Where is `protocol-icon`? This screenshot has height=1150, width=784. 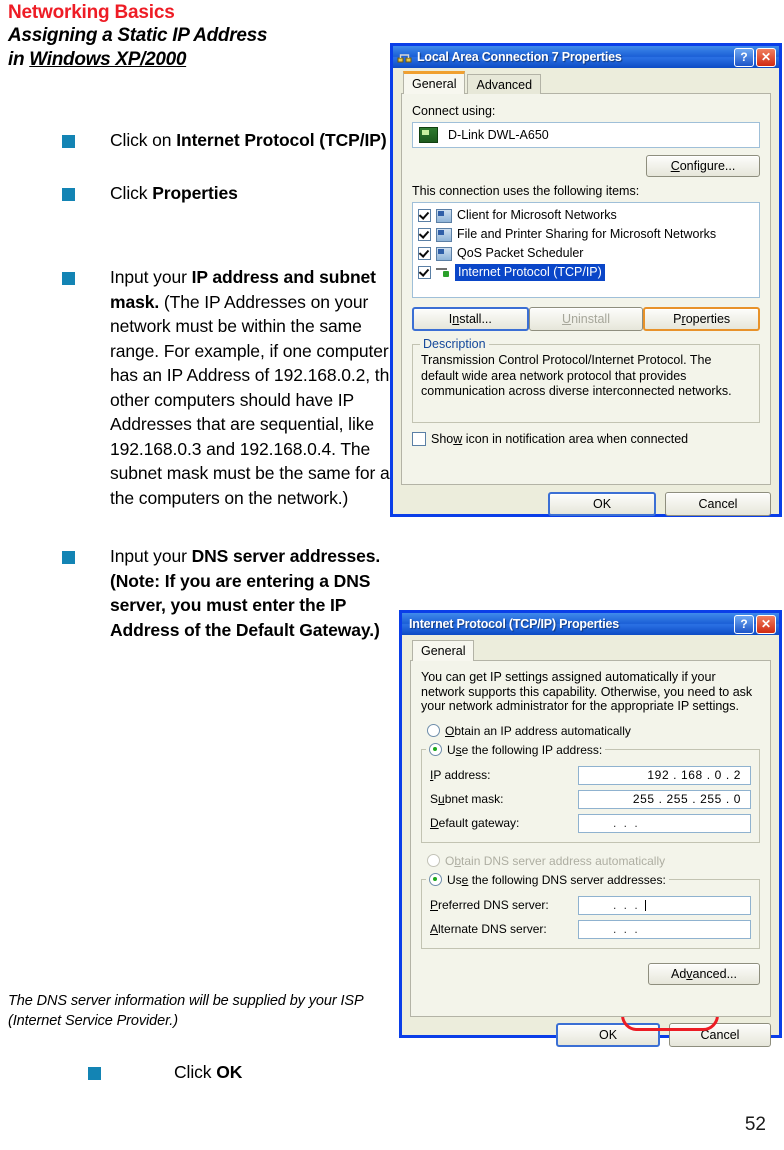
protocol-icon is located at coordinates (443, 273).